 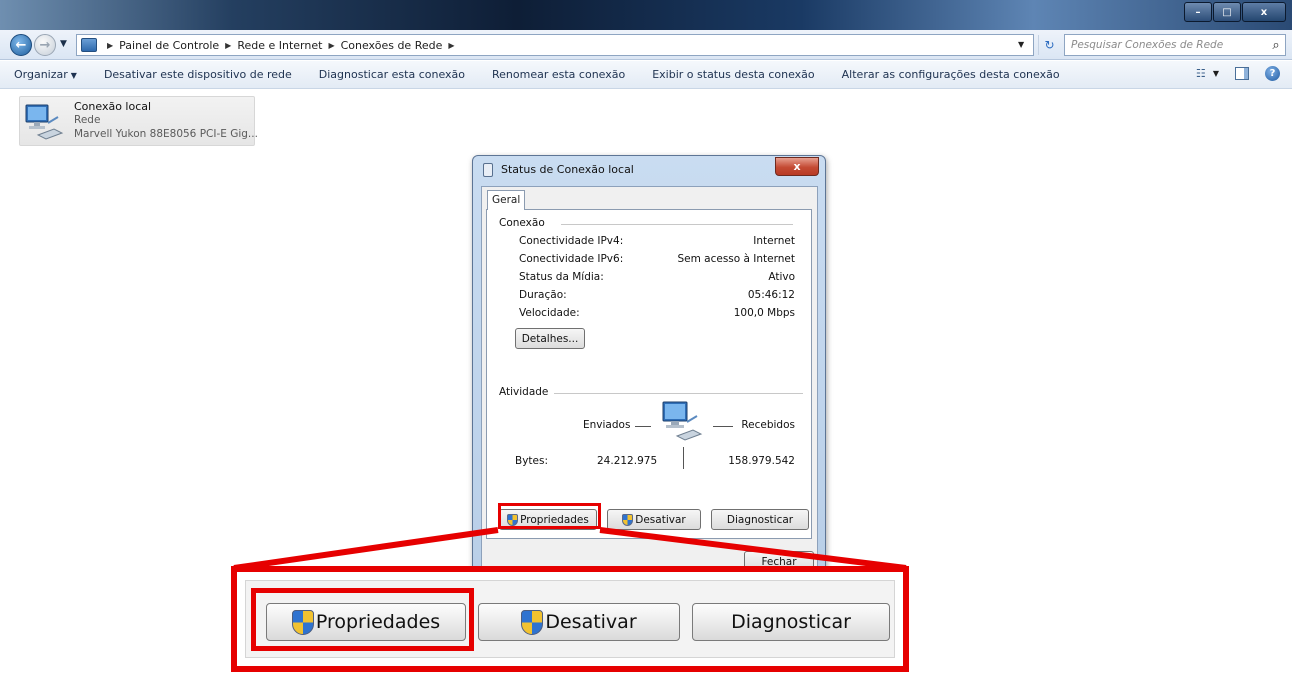 What do you see at coordinates (781, 277) in the screenshot?
I see `media-status-value: Ativo` at bounding box center [781, 277].